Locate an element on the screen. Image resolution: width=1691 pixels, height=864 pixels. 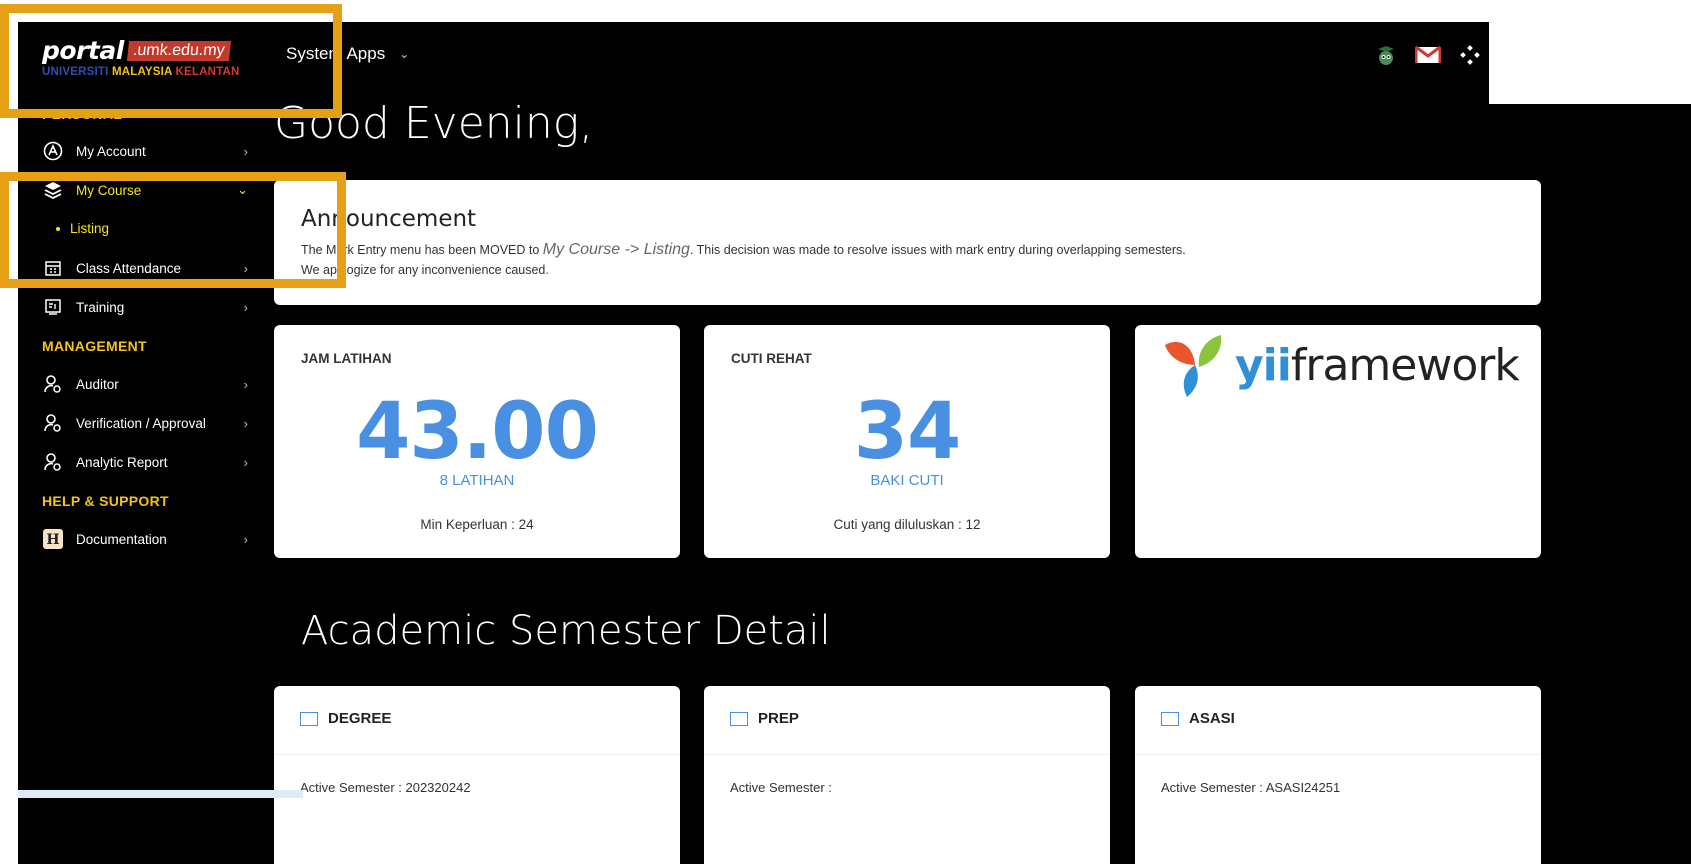
stat-value: 34 is located at coordinates (907, 432).